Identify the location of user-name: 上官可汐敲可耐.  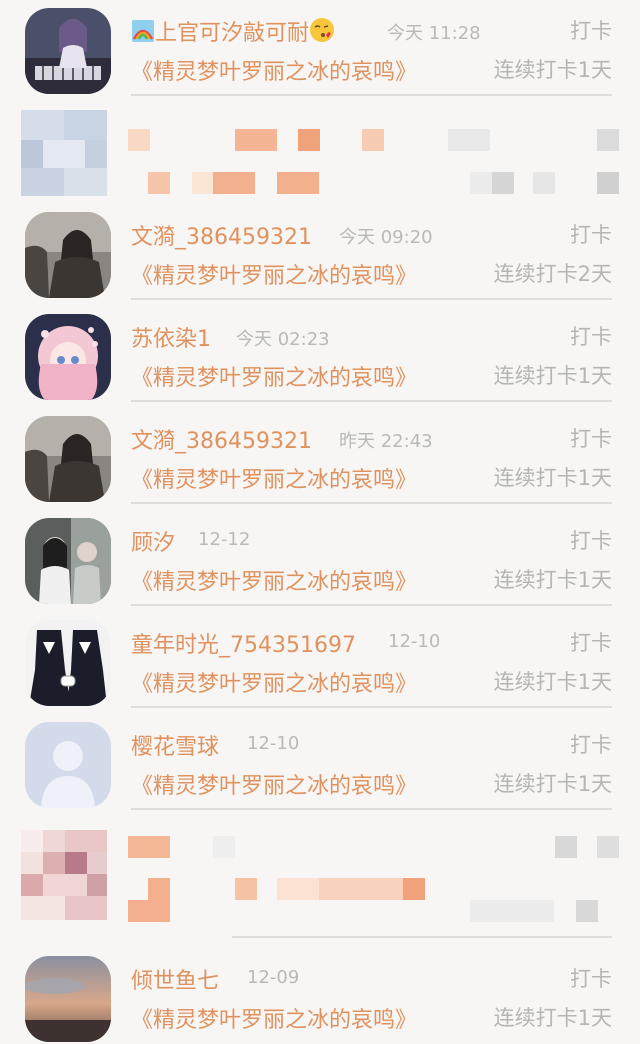
(232, 33).